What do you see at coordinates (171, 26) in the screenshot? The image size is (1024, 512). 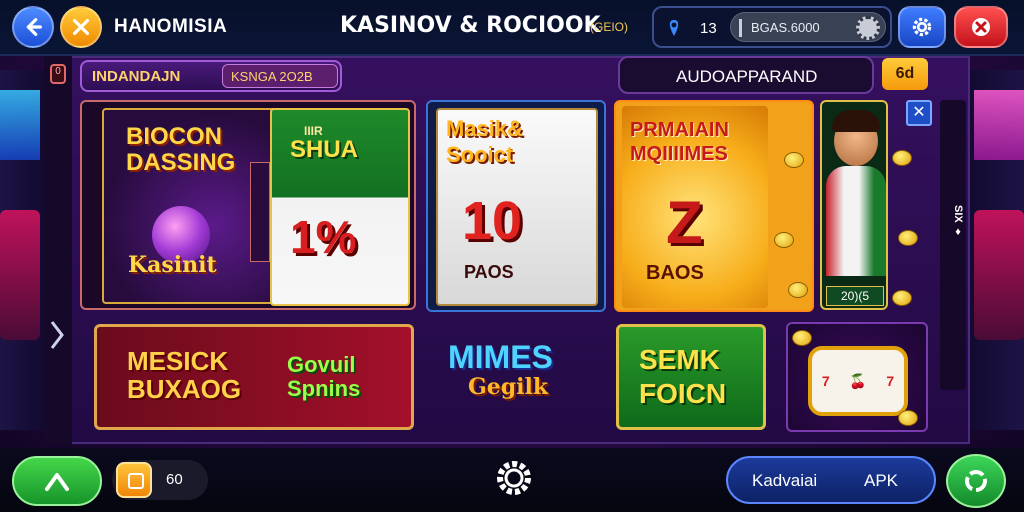 I see `app-title: HANOMISIA` at bounding box center [171, 26].